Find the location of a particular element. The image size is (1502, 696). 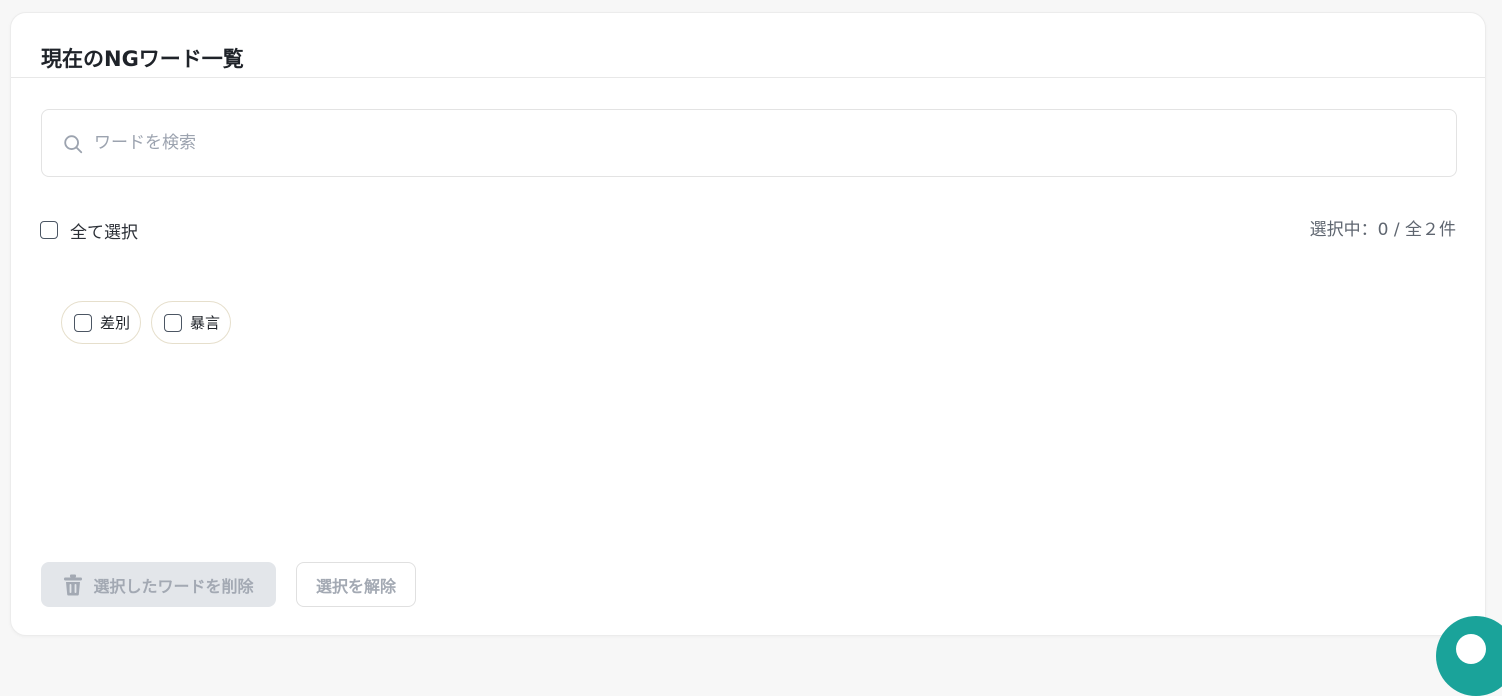

word-tag: 差別 is located at coordinates (101, 322).